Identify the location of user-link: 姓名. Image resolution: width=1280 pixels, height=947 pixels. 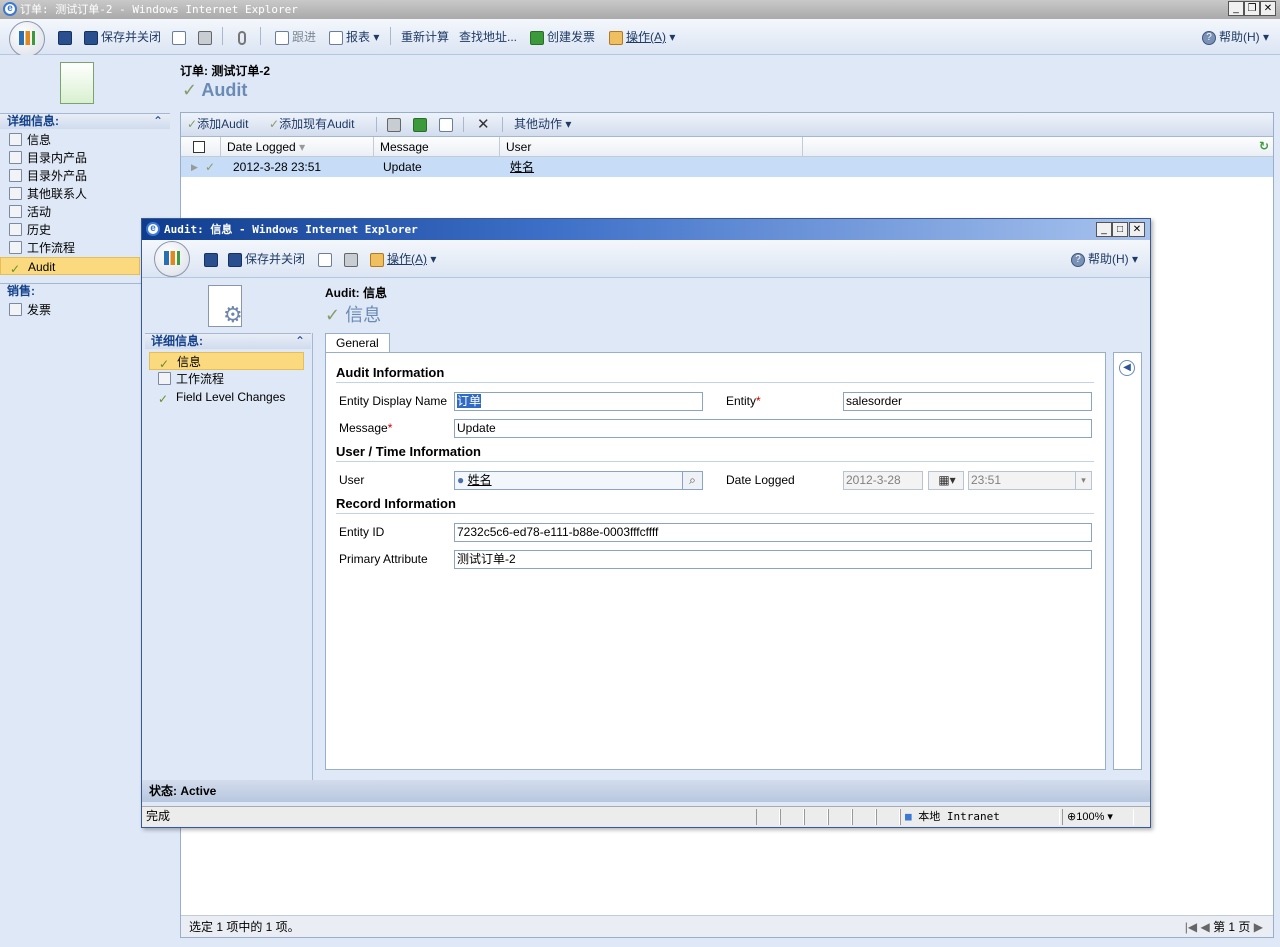
(480, 480).